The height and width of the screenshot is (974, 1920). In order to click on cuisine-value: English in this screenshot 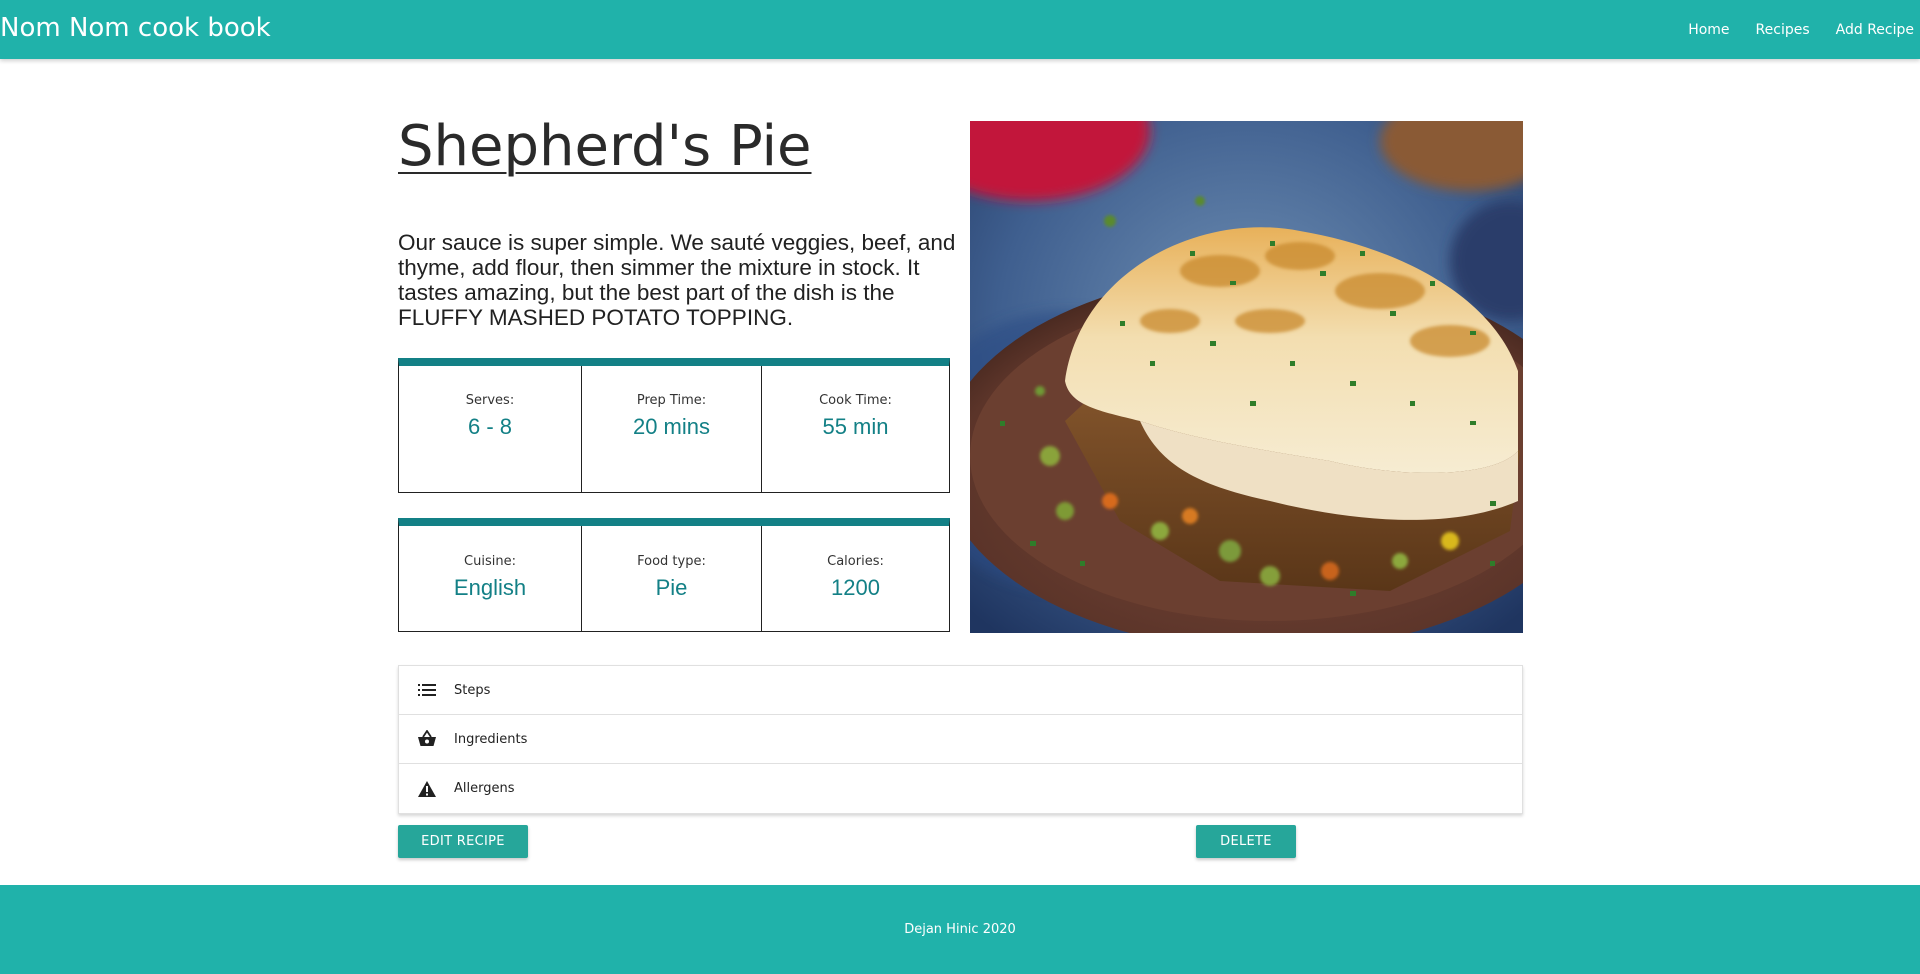, I will do `click(490, 587)`.